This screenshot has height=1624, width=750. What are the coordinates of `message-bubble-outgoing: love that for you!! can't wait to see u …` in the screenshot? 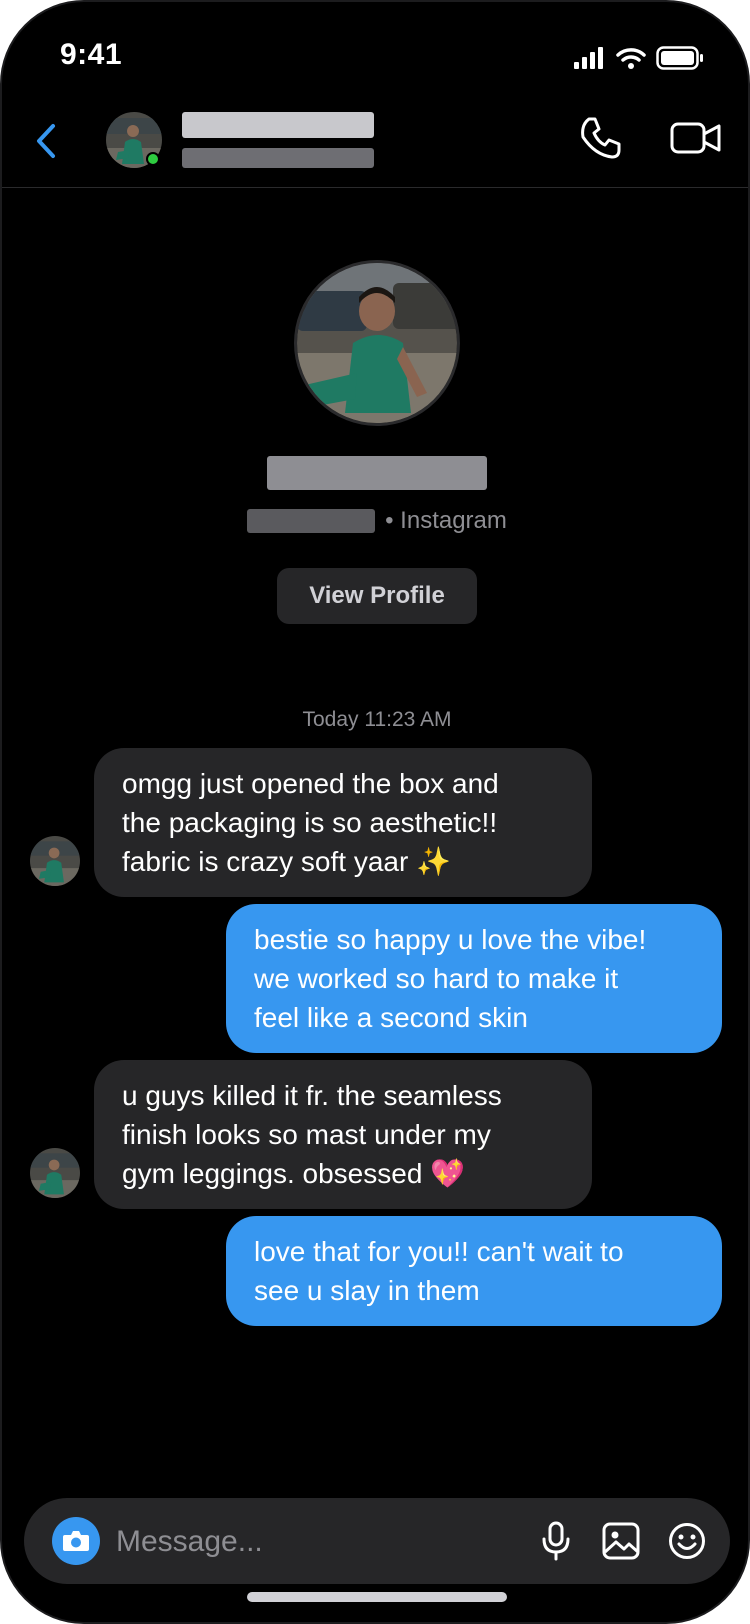 It's located at (474, 1271).